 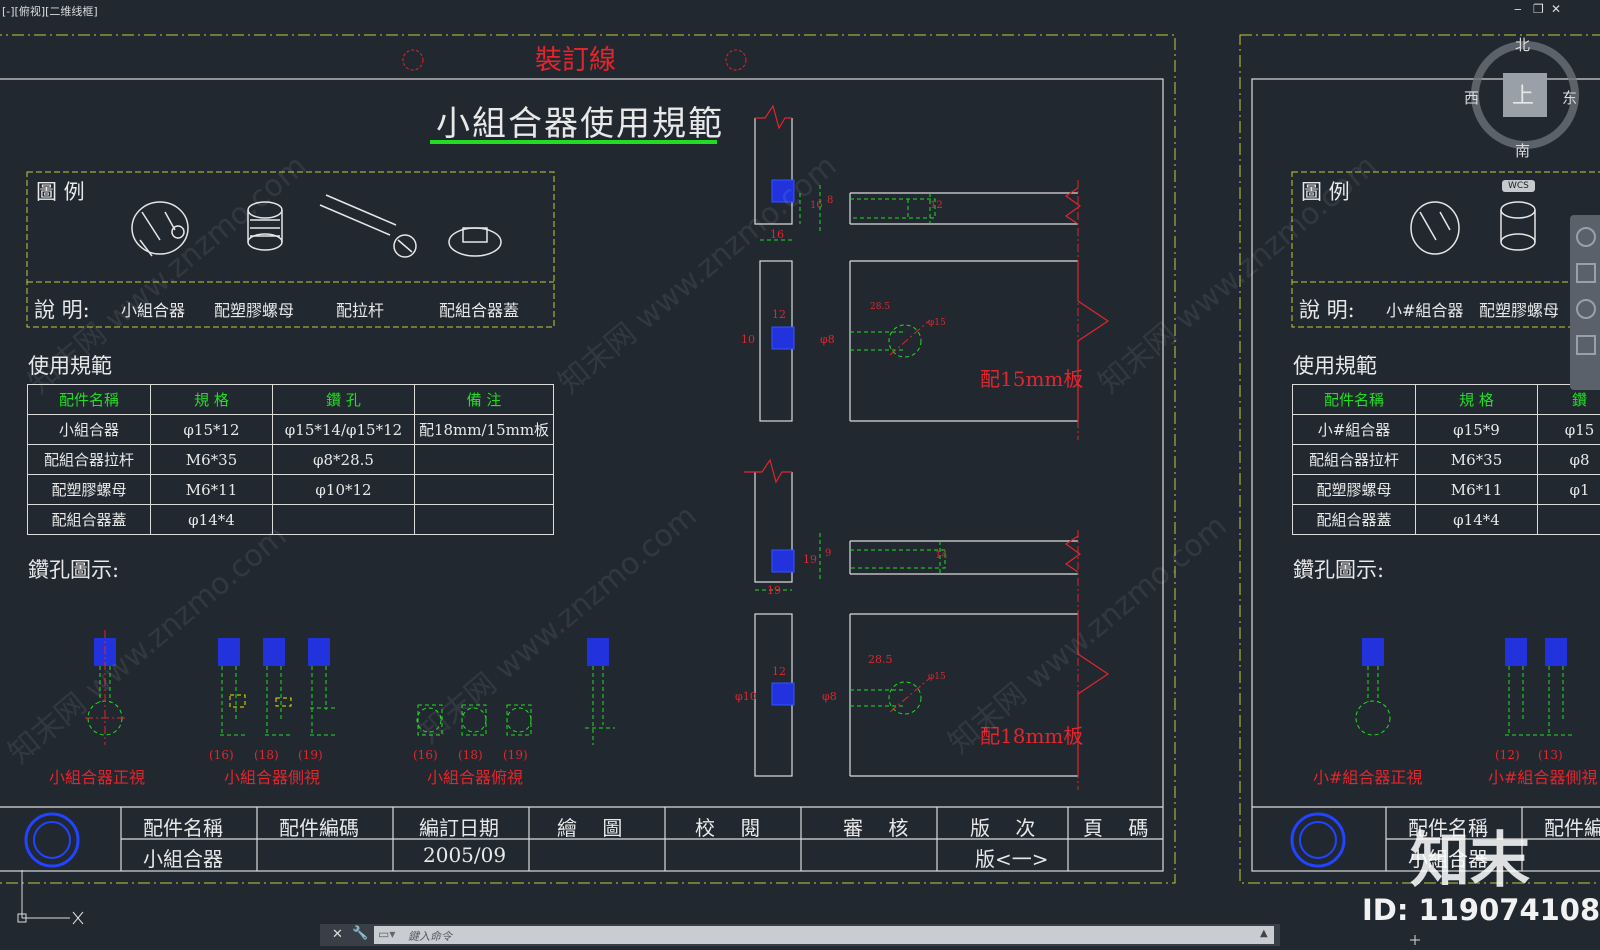 What do you see at coordinates (590, 828) in the screenshot?
I see `tb-header: 繪 圖` at bounding box center [590, 828].